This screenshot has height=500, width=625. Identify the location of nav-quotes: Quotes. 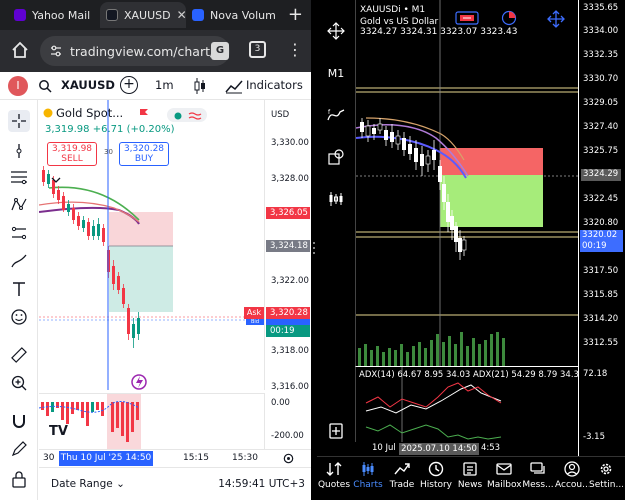
(334, 480).